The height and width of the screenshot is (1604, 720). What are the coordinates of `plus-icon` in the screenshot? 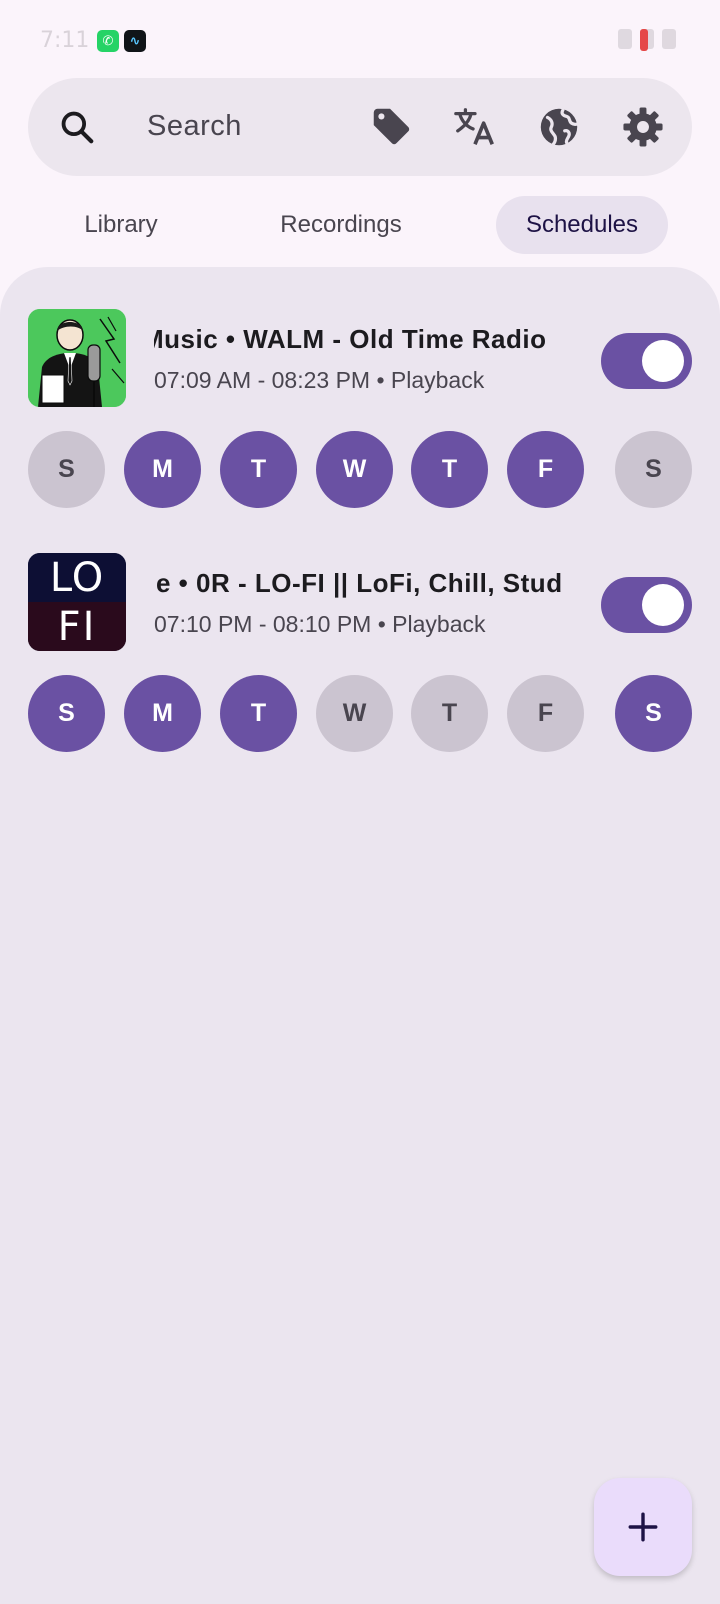 It's located at (643, 1527).